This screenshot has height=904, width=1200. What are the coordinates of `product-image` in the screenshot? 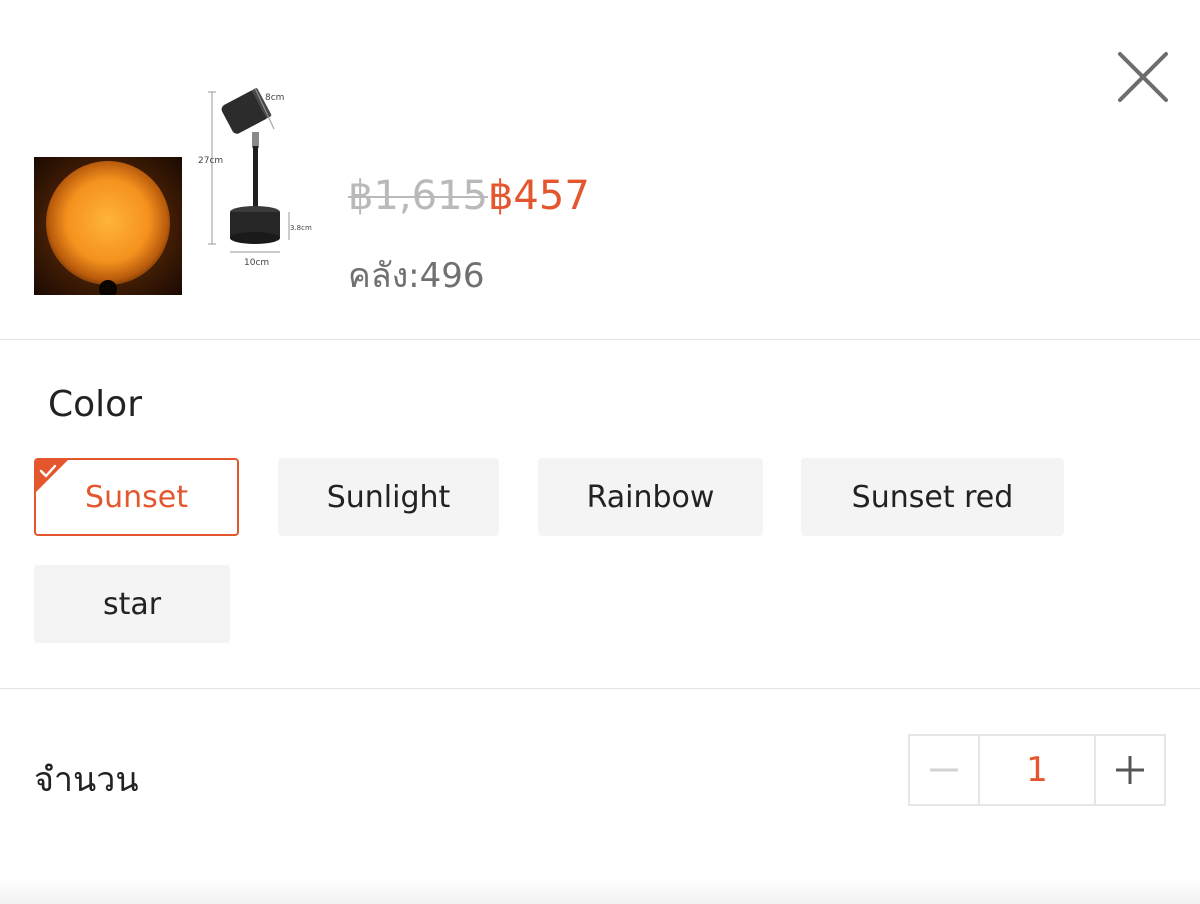 It's located at (108, 226).